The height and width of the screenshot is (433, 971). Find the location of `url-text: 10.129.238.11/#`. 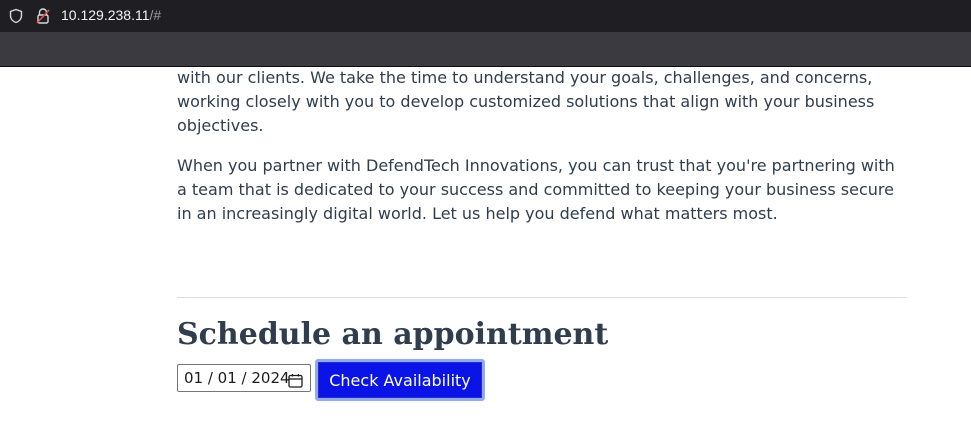

url-text: 10.129.238.11/# is located at coordinates (111, 15).